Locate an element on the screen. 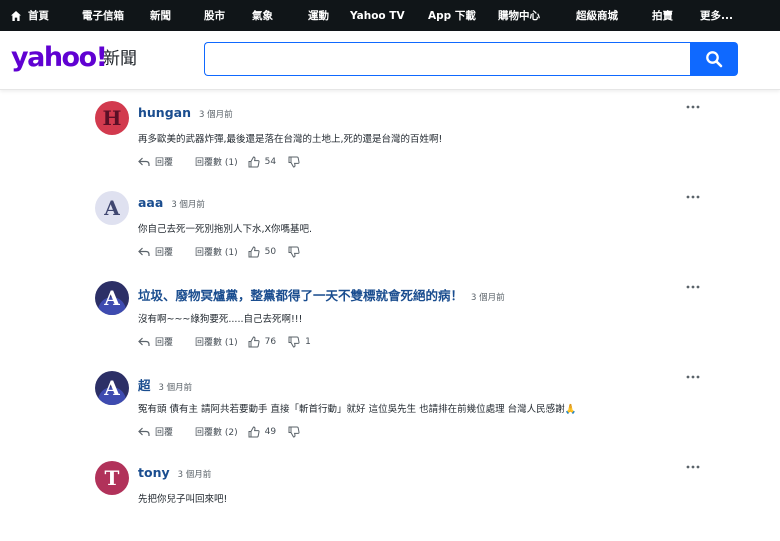 The image size is (780, 541). comment-text: 再多歐美的武器炸彈,最後還是落在台灣的土地上,死的還是台灣的百姓啊! is located at coordinates (290, 139).